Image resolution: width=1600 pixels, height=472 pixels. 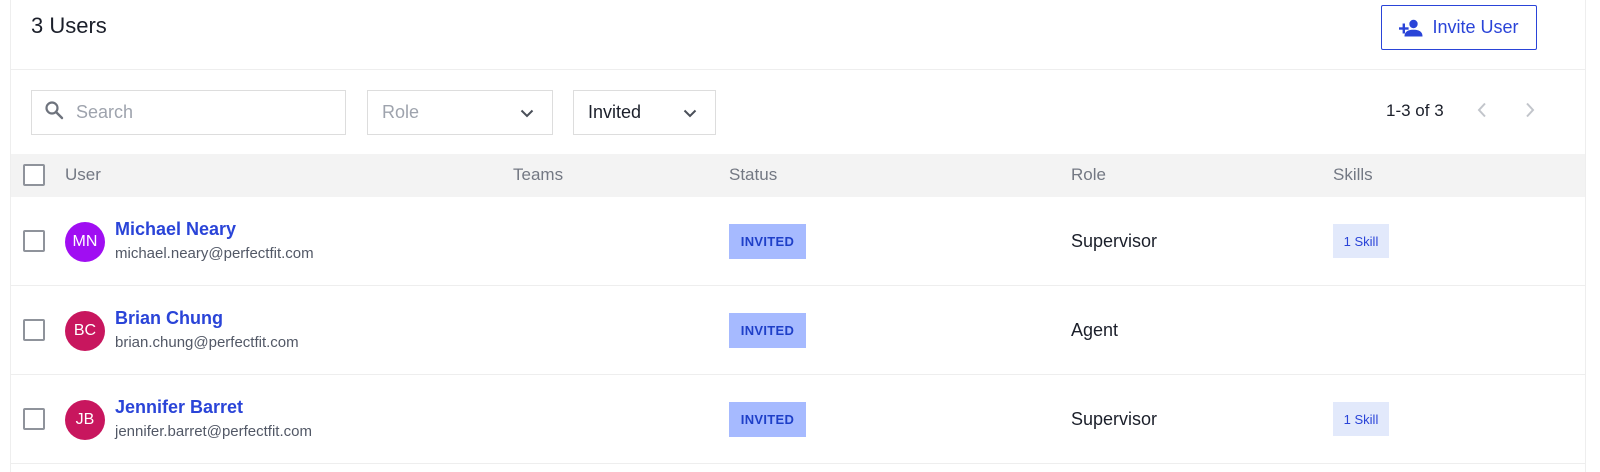 What do you see at coordinates (1095, 330) in the screenshot?
I see `user-role: Agent` at bounding box center [1095, 330].